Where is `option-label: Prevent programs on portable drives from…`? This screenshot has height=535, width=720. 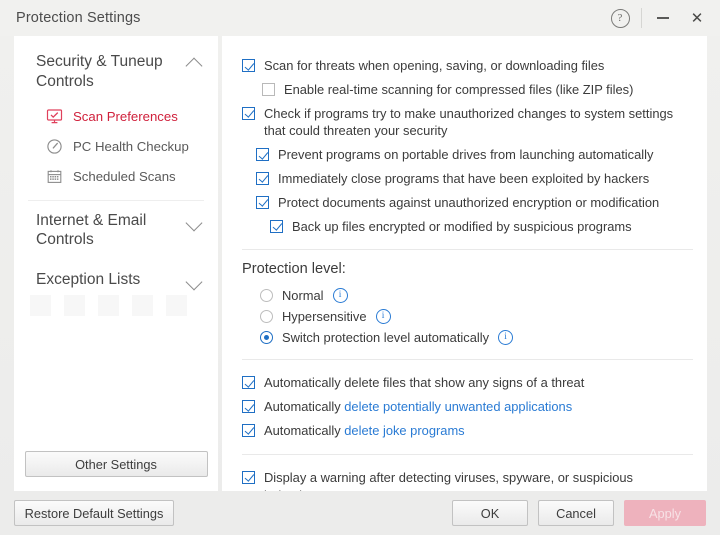 option-label: Prevent programs on portable drives from… is located at coordinates (466, 155).